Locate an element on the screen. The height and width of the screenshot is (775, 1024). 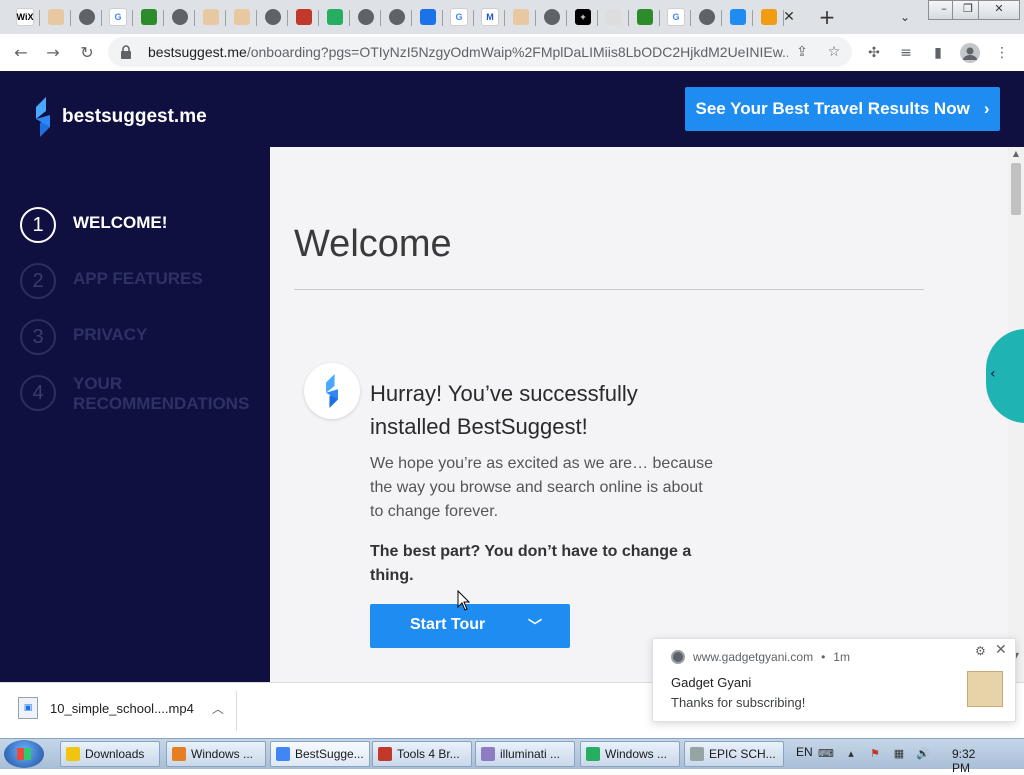
side-panel-icon: ▮ is located at coordinates (938, 53).